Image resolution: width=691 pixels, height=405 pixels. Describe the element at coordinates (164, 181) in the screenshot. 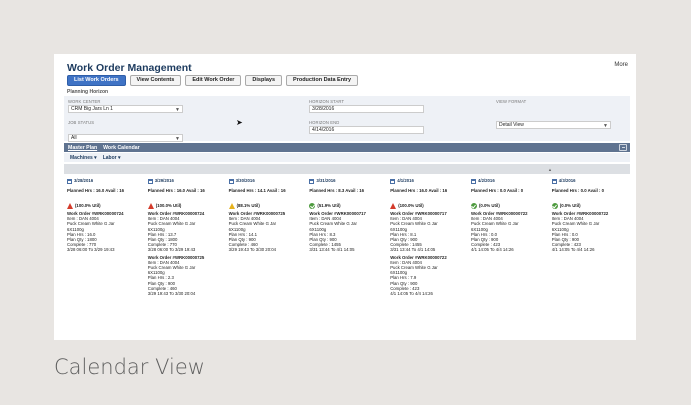

I see `day-date: 3/29/2016` at that location.